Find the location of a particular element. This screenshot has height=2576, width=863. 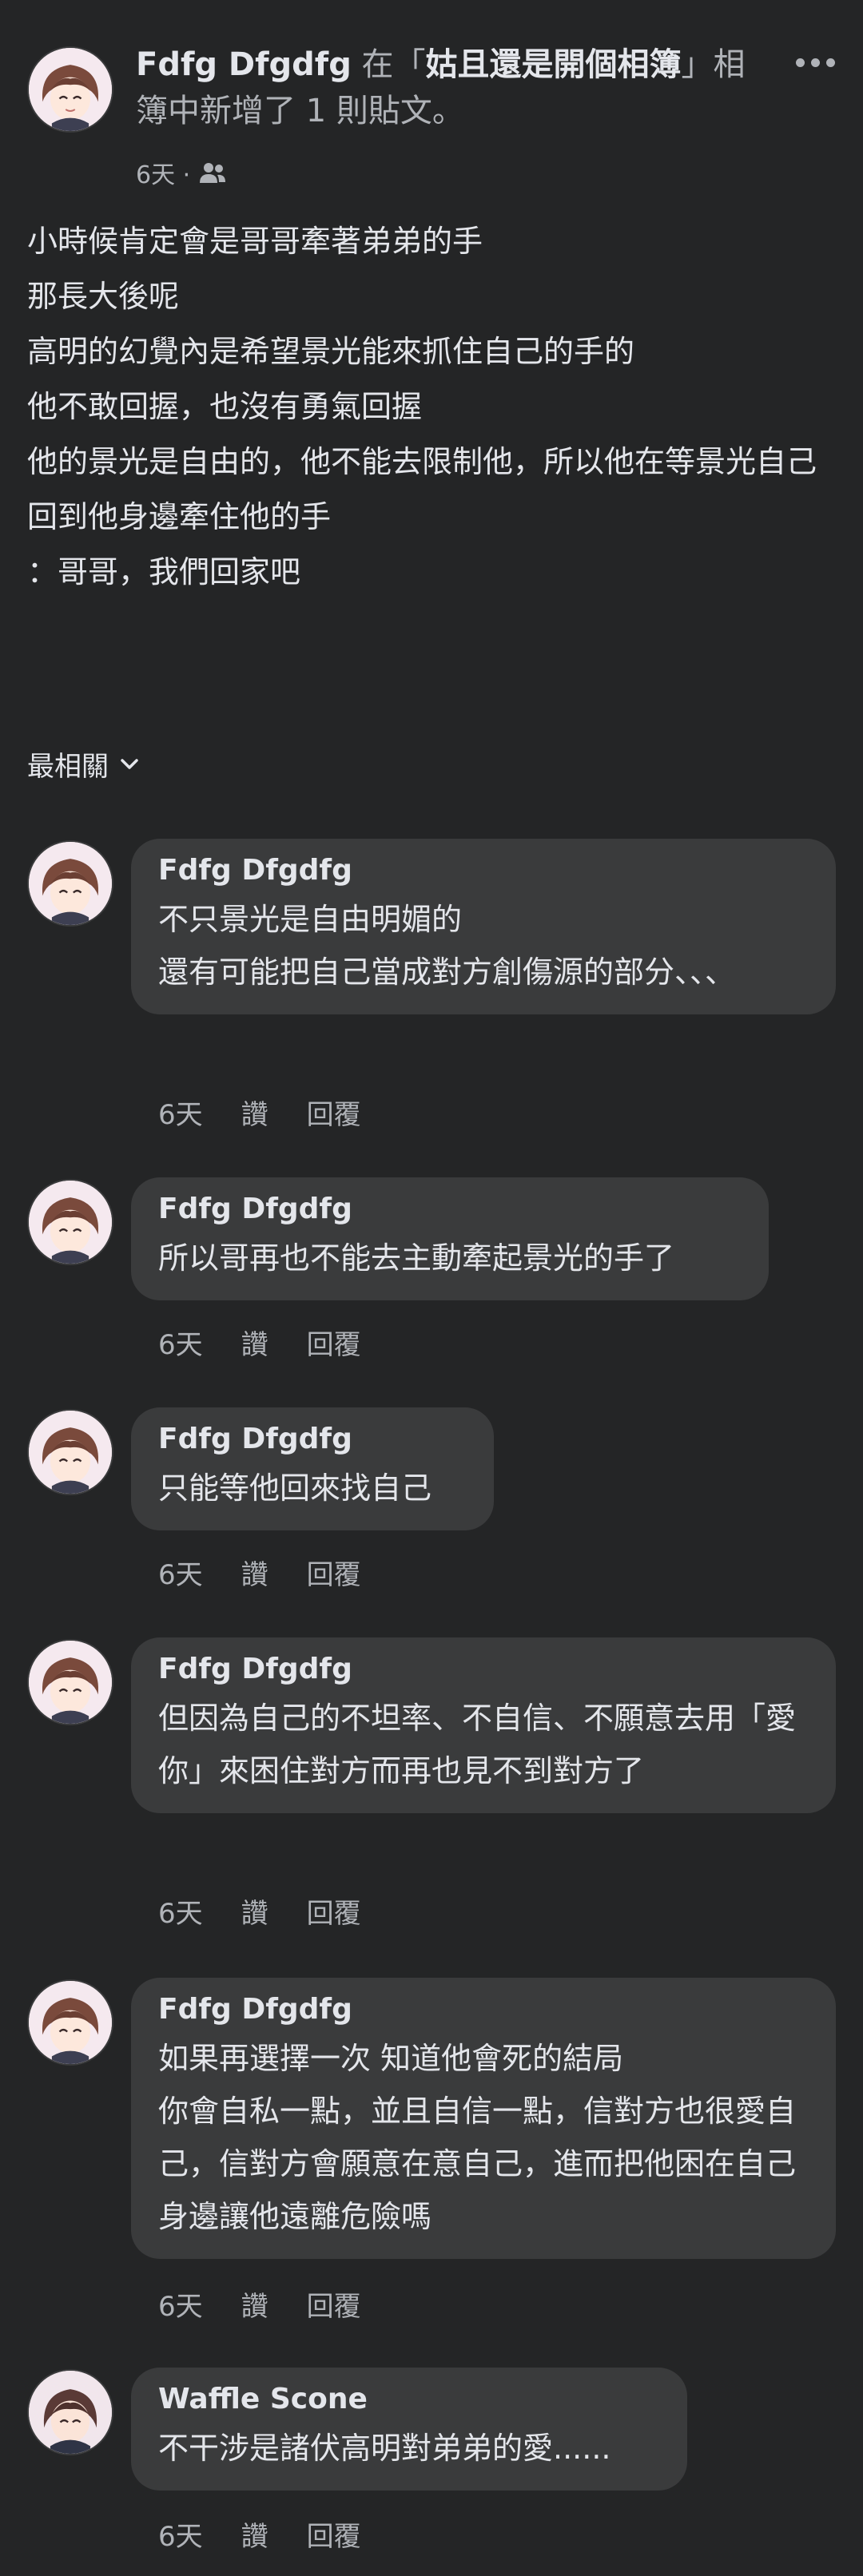

post-line: 他不敢回握，也沒有勇氣回握 is located at coordinates (225, 406).